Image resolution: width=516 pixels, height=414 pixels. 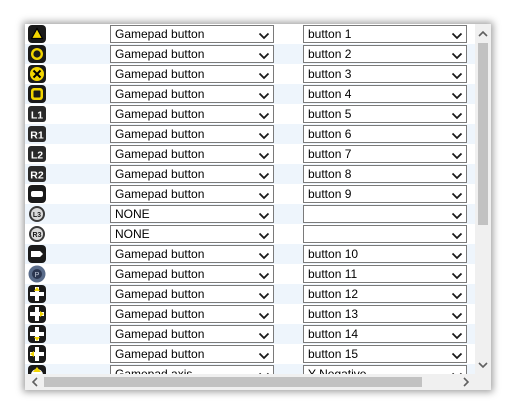 I want to click on start-icon, so click(x=37, y=254).